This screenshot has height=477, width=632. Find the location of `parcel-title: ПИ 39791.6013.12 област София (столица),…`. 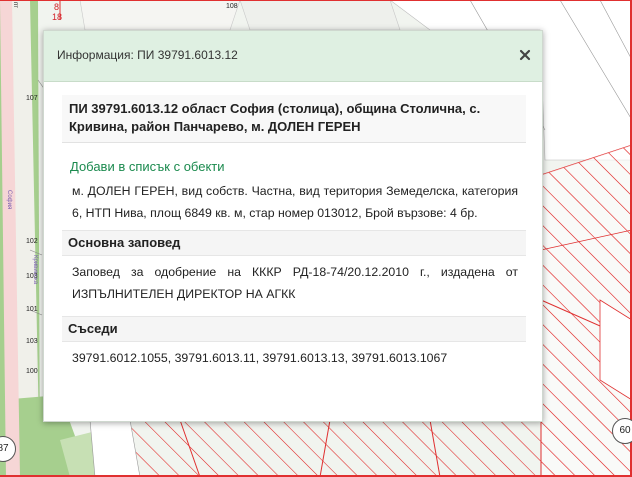

parcel-title: ПИ 39791.6013.12 област София (столица),… is located at coordinates (275, 117).